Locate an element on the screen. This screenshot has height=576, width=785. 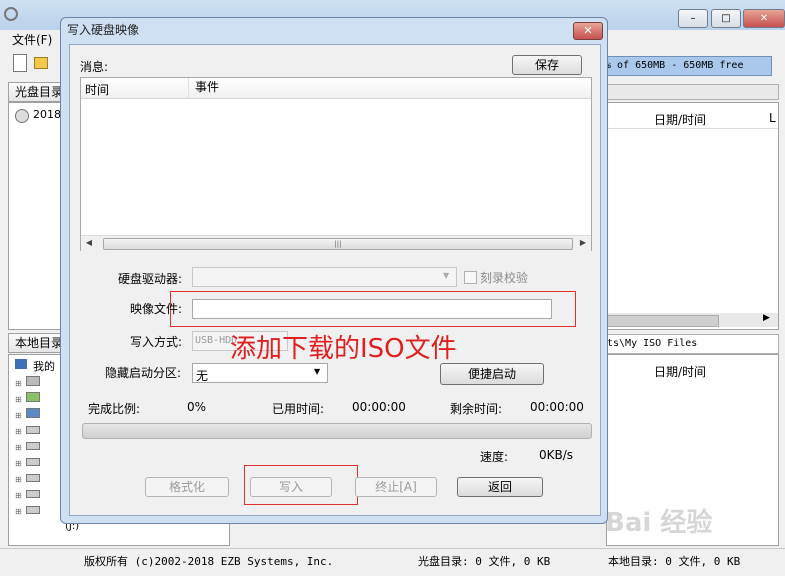
watermark: Bai 经验 is located at coordinates (659, 523).